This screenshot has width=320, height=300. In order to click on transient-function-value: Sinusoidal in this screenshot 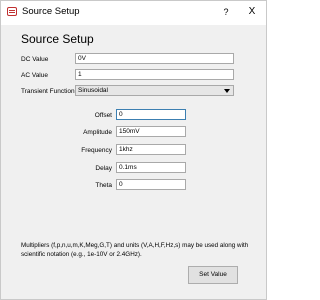, I will do `click(93, 90)`.